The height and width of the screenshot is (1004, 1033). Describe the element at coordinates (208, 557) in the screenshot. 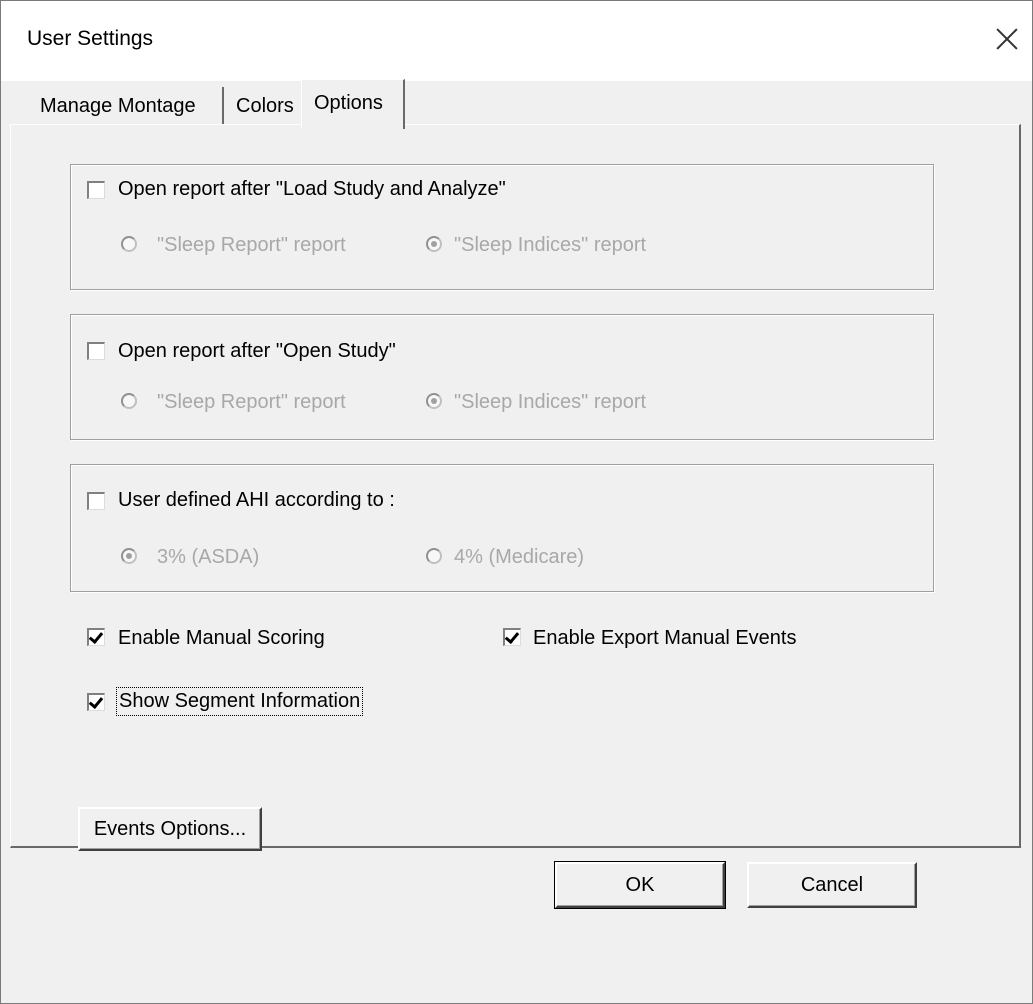

I see `ahi-asda-label: 3% (ASDA)` at that location.